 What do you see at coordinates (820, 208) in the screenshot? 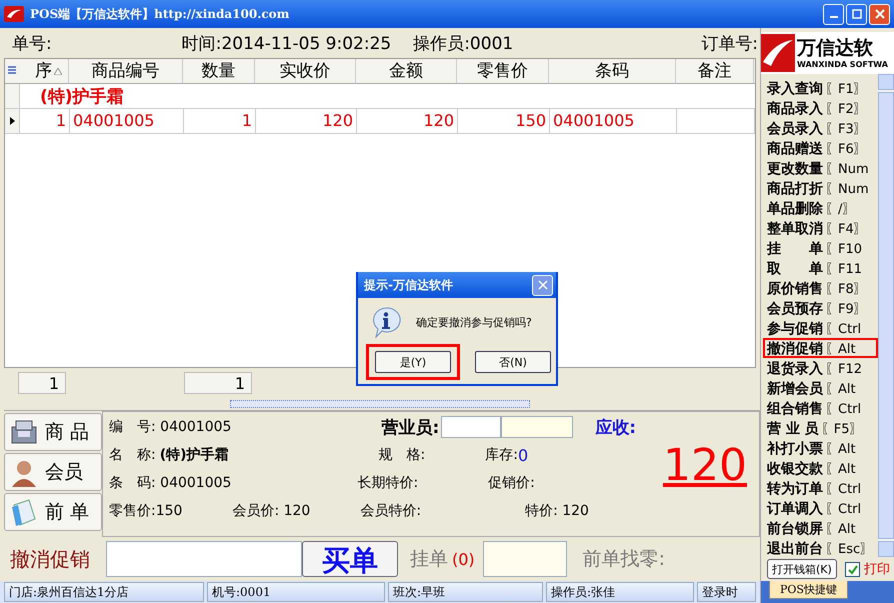
I see `shortcut-item: 单品删除〖/〗` at bounding box center [820, 208].